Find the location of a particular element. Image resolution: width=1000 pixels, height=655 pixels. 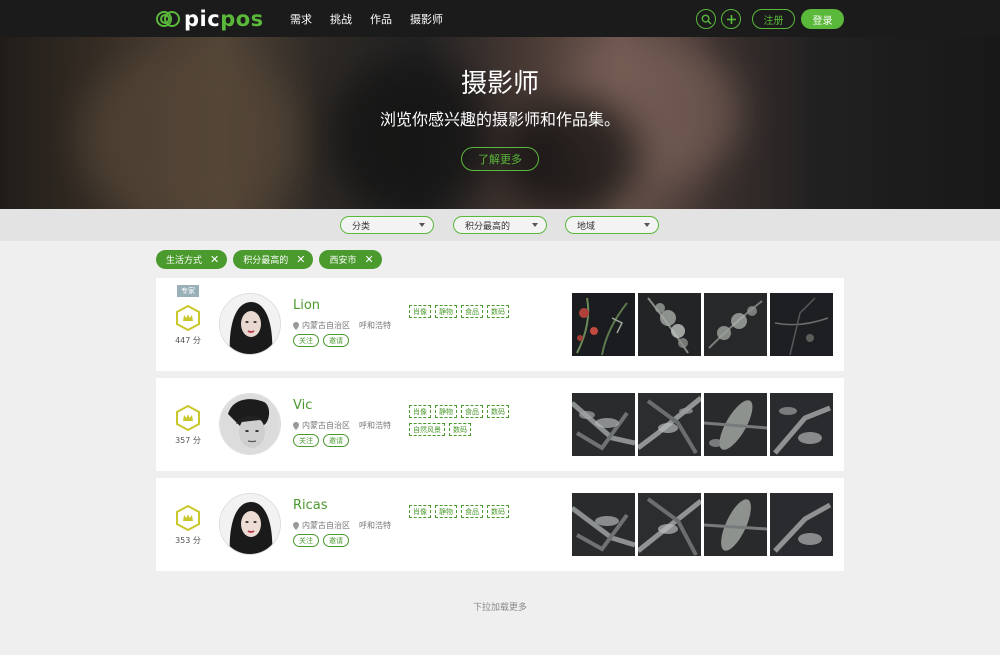

hero-title: 摄影师 is located at coordinates (499, 84).